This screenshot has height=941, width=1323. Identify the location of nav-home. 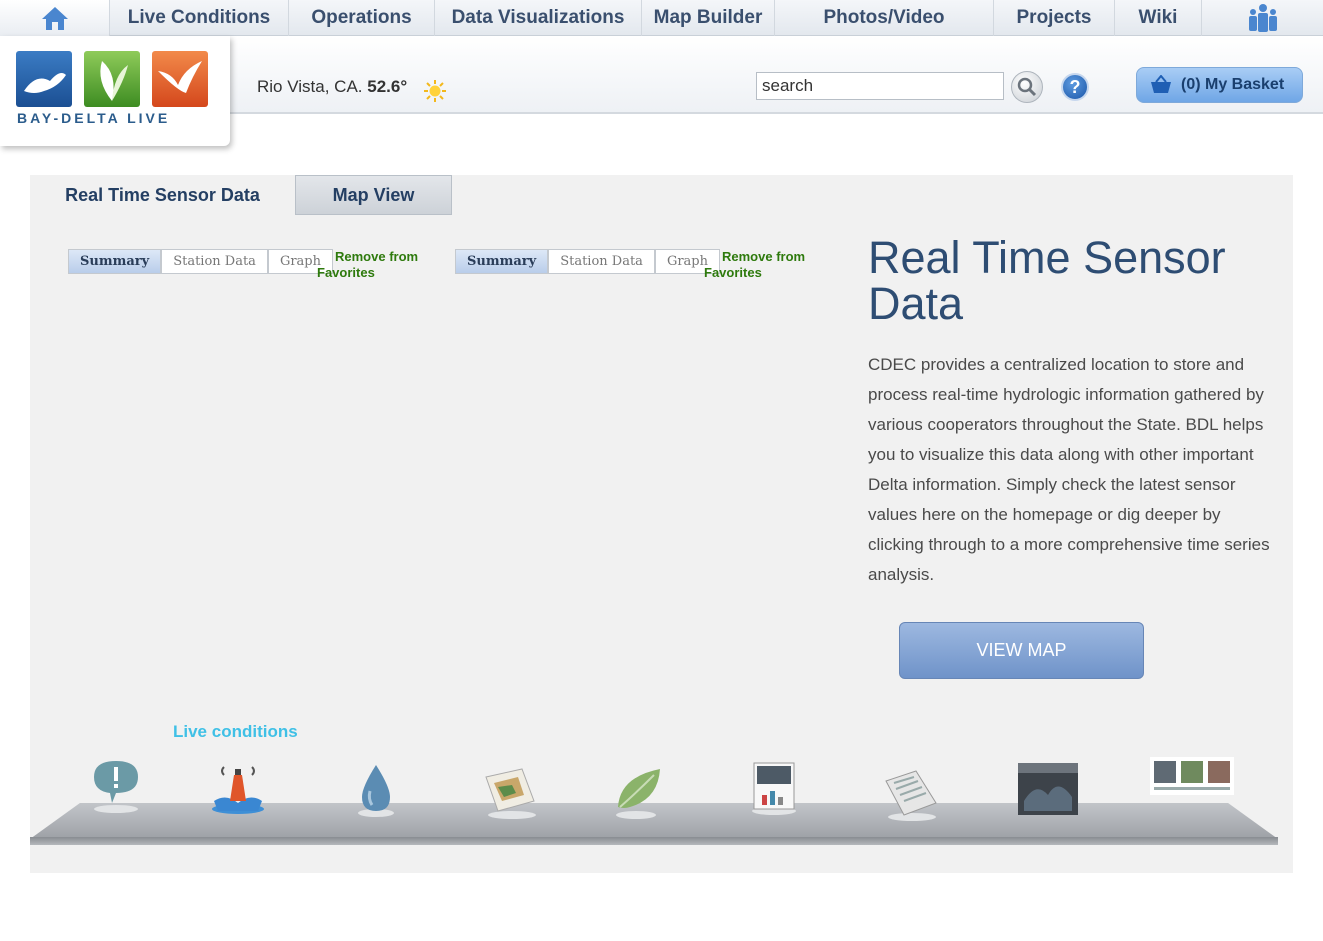
(55, 18).